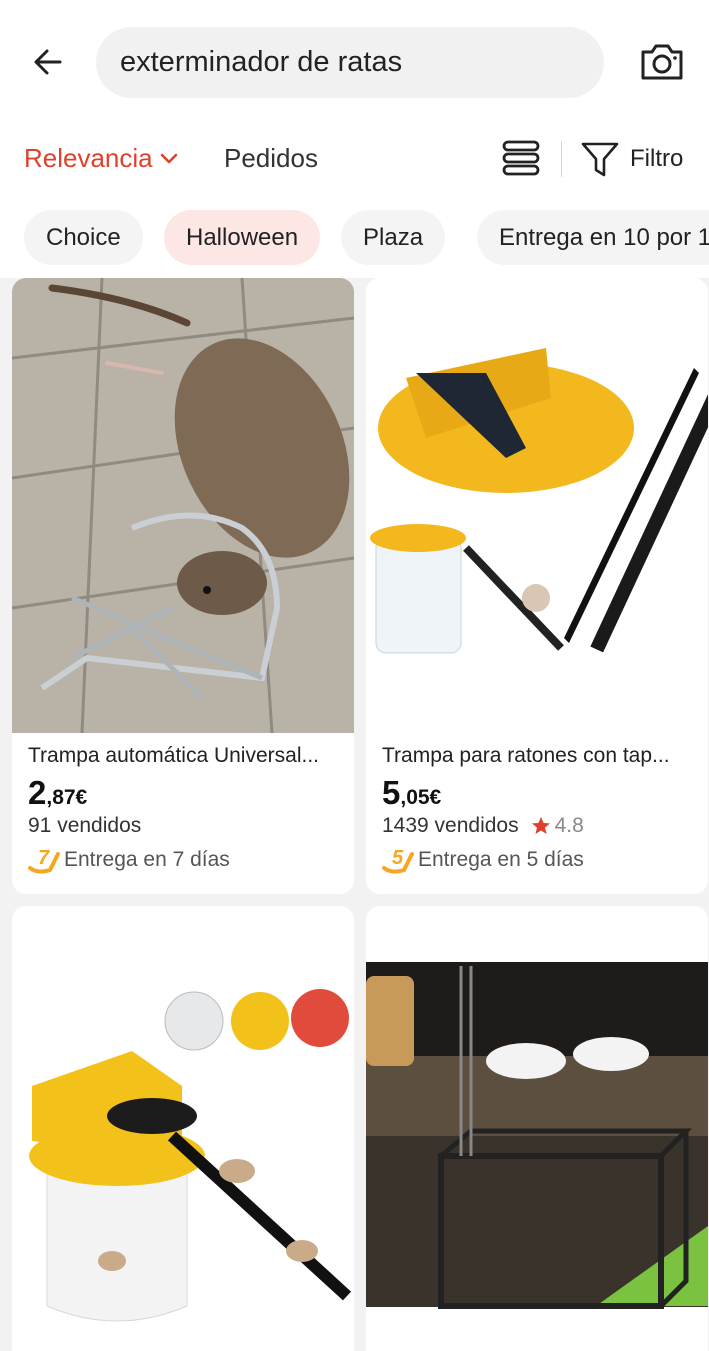 This screenshot has width=709, height=1351. What do you see at coordinates (67, 797) in the screenshot?
I see `price-decimal: ,87€` at bounding box center [67, 797].